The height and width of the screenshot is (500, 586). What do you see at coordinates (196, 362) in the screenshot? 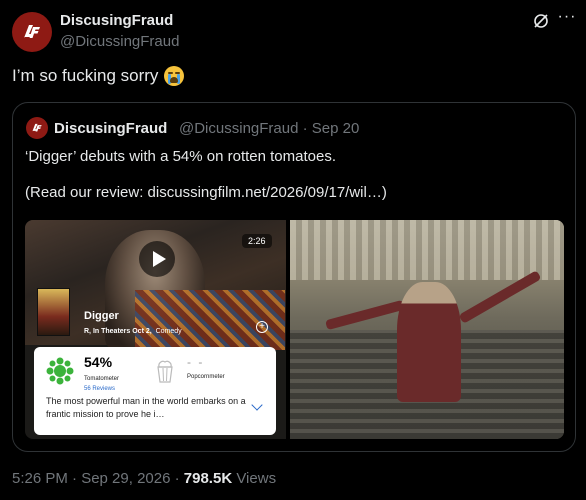
I see `popcornmeter-score: - -` at bounding box center [196, 362].